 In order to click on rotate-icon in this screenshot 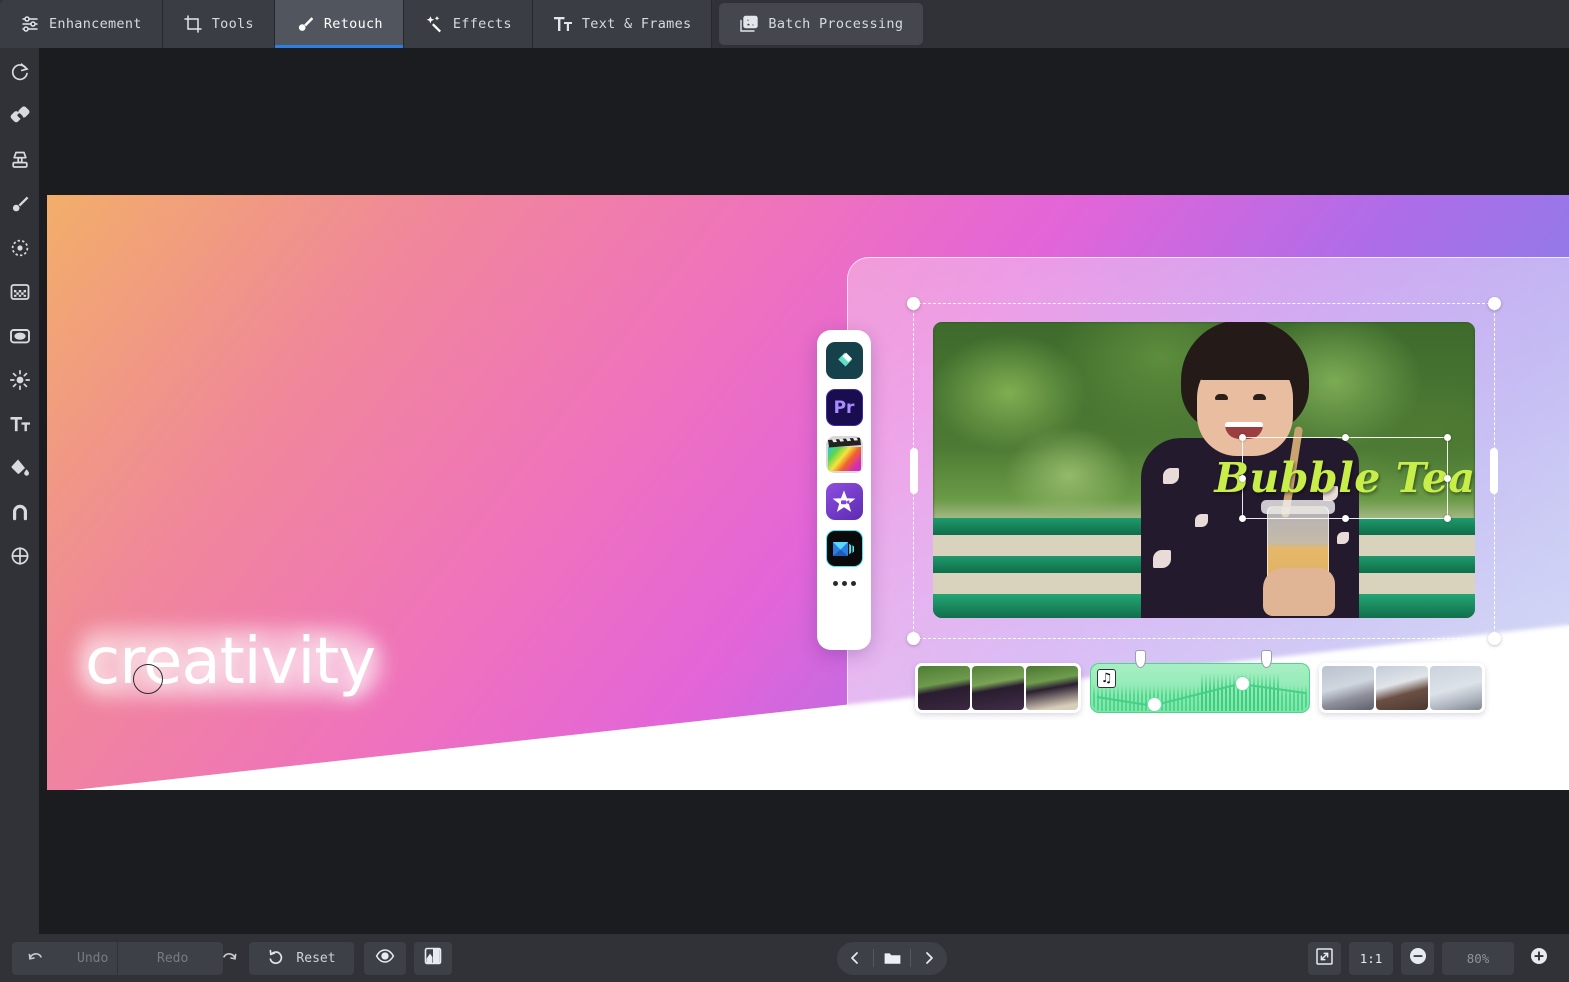, I will do `click(20, 72)`.